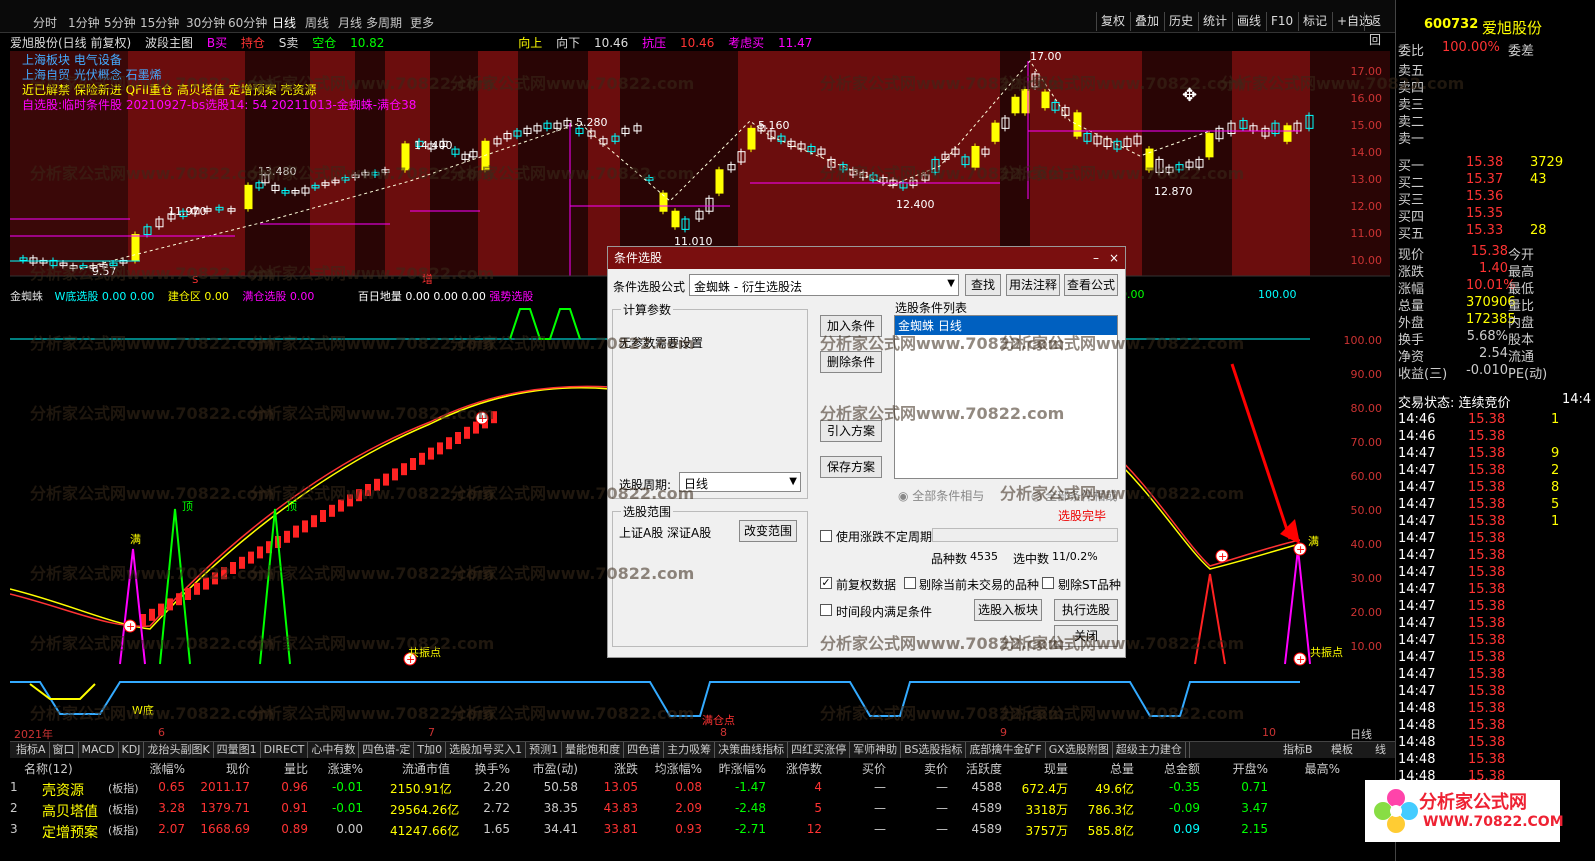  I want to click on exclude-st-checkbox, so click(1048, 583).